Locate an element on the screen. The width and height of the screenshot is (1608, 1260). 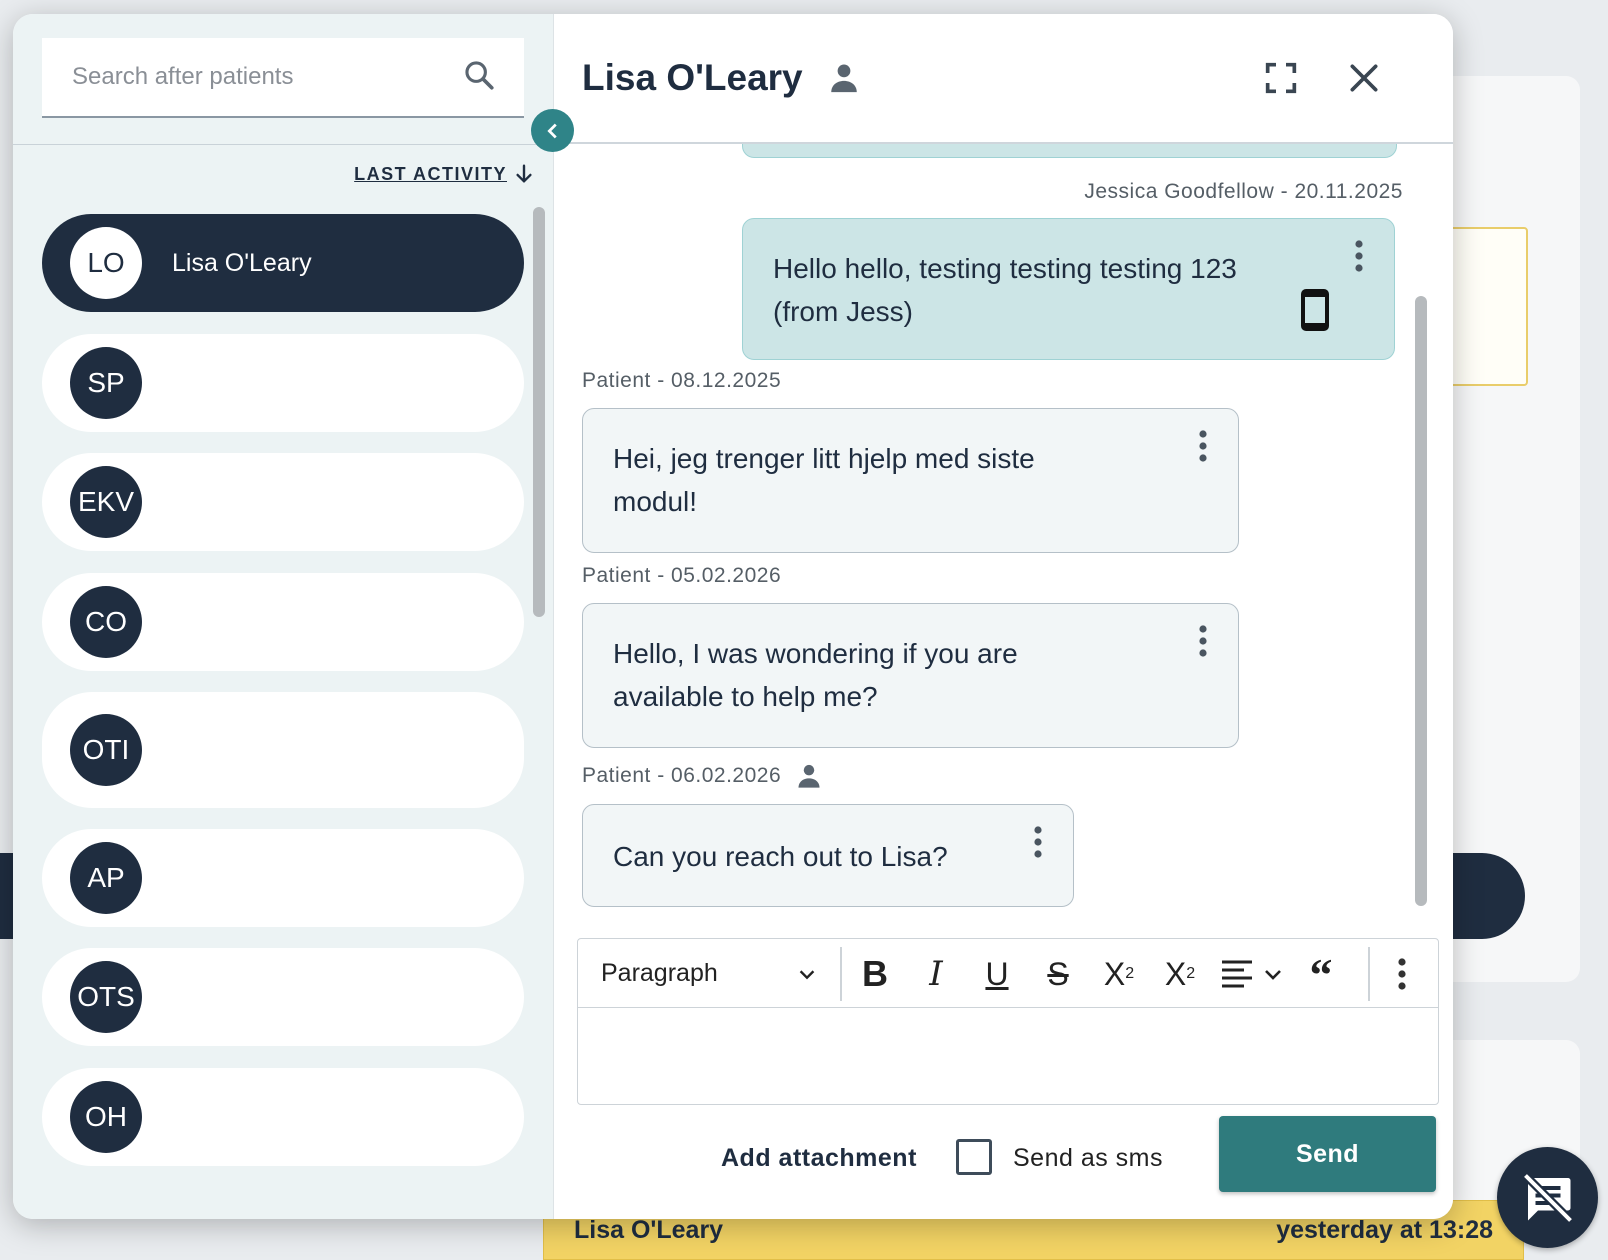
avatar: OTS is located at coordinates (106, 997).